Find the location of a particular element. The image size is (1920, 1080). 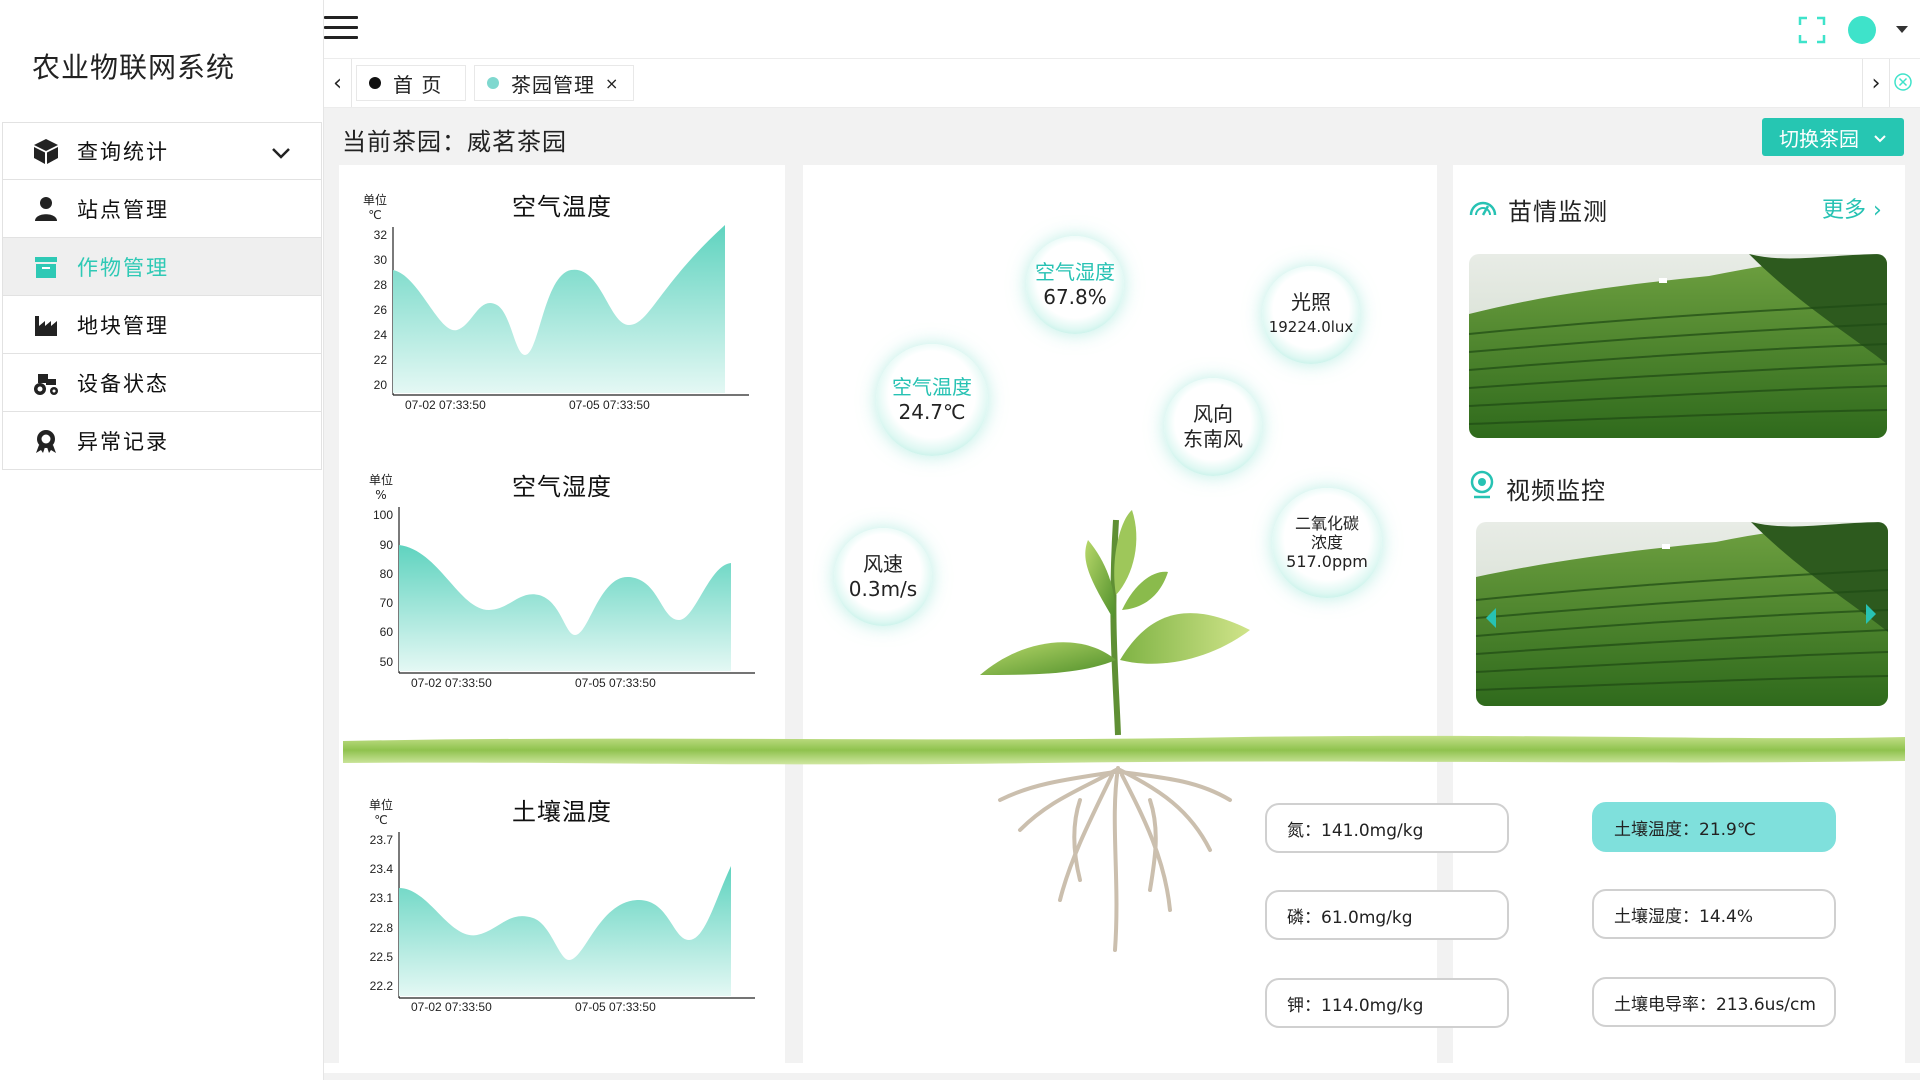

growth-monitor-title: 苗情监测 is located at coordinates (1538, 209).